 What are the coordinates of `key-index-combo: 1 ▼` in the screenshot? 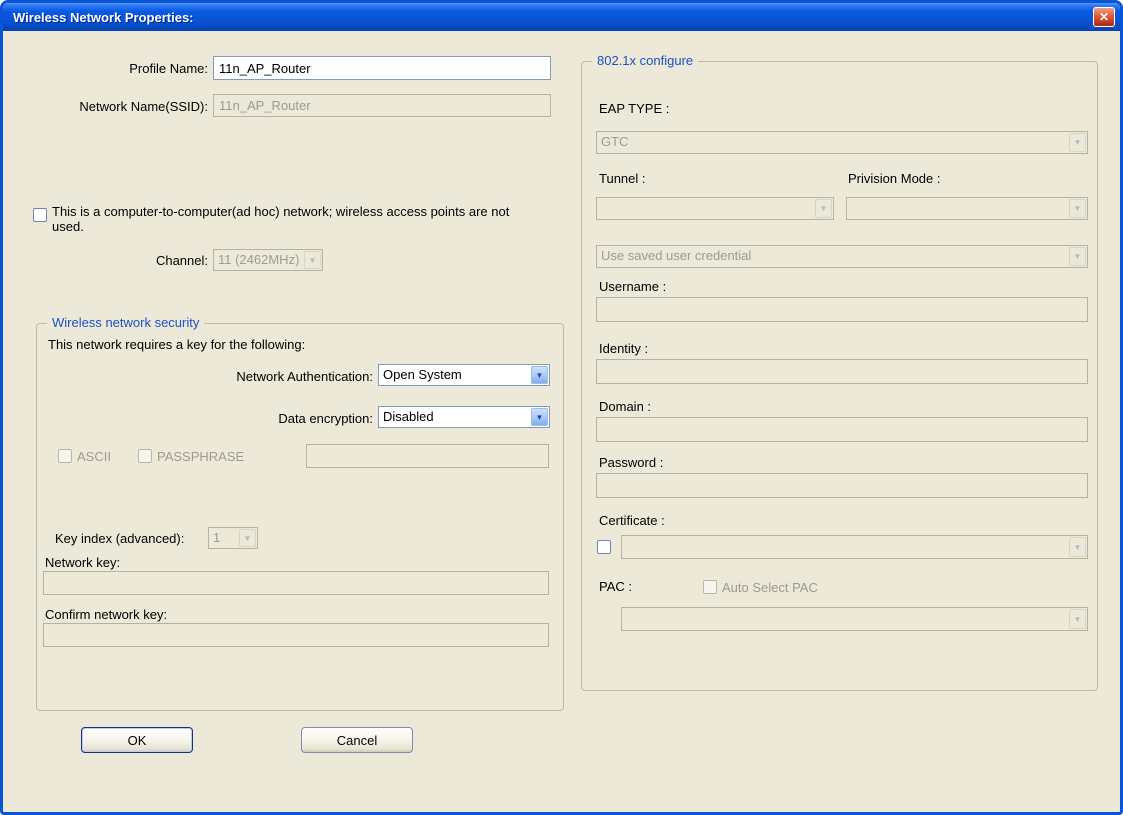 It's located at (233, 538).